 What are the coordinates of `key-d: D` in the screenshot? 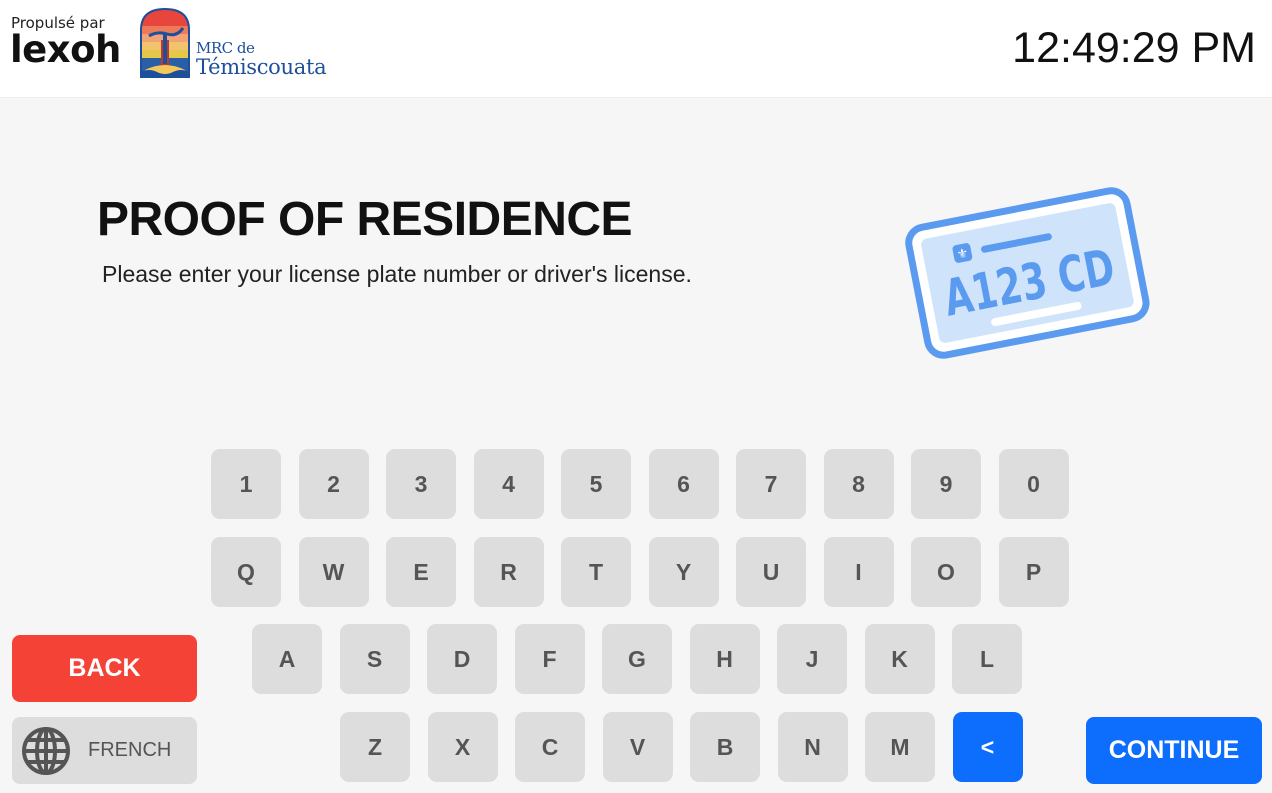 It's located at (462, 659).